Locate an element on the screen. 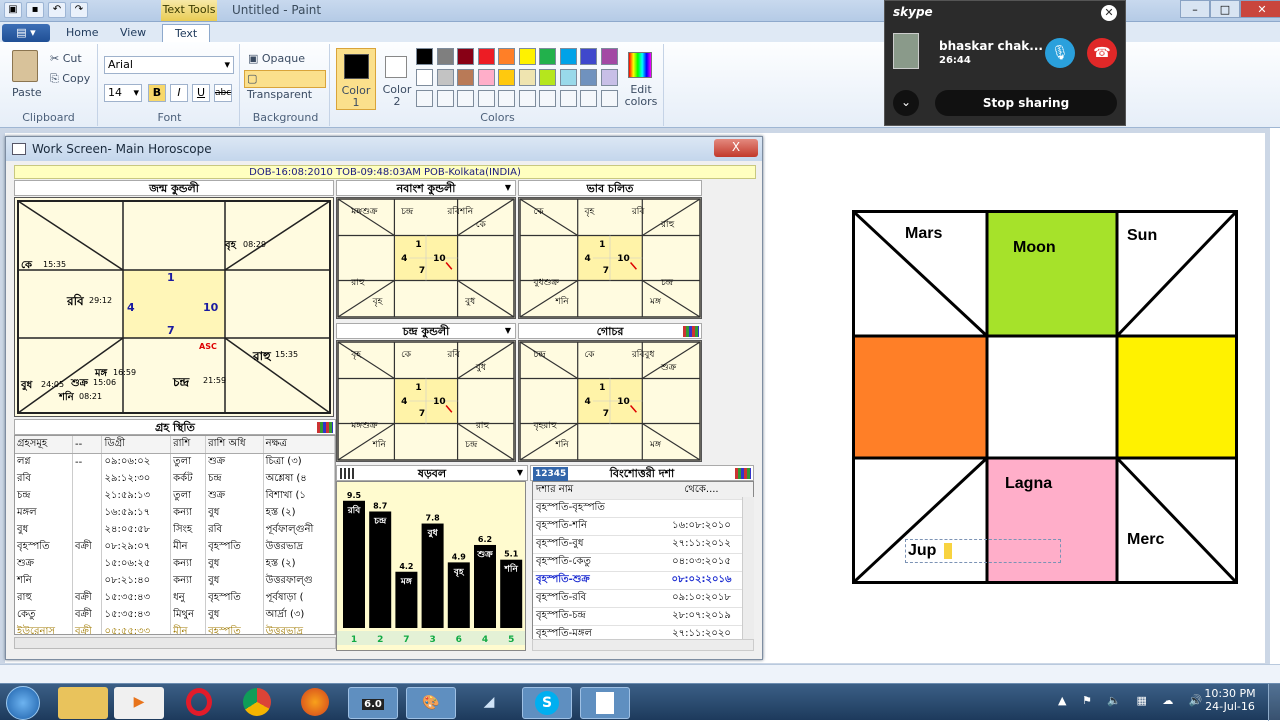 This screenshot has height=721, width=1280. navamsha-chart: 1 4 10 7 মঙ্গশুক্র চন্দ্র রবিশনি কে রাহু বৃহ বুধ is located at coordinates (426, 258).